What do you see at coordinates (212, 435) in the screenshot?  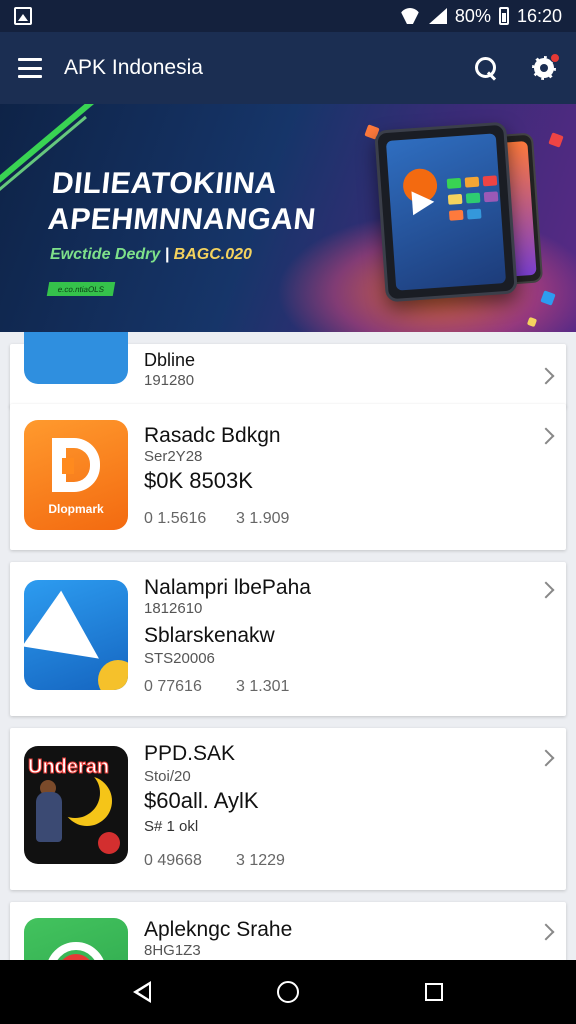 I see `app-name: Rasadc Bdkgn` at bounding box center [212, 435].